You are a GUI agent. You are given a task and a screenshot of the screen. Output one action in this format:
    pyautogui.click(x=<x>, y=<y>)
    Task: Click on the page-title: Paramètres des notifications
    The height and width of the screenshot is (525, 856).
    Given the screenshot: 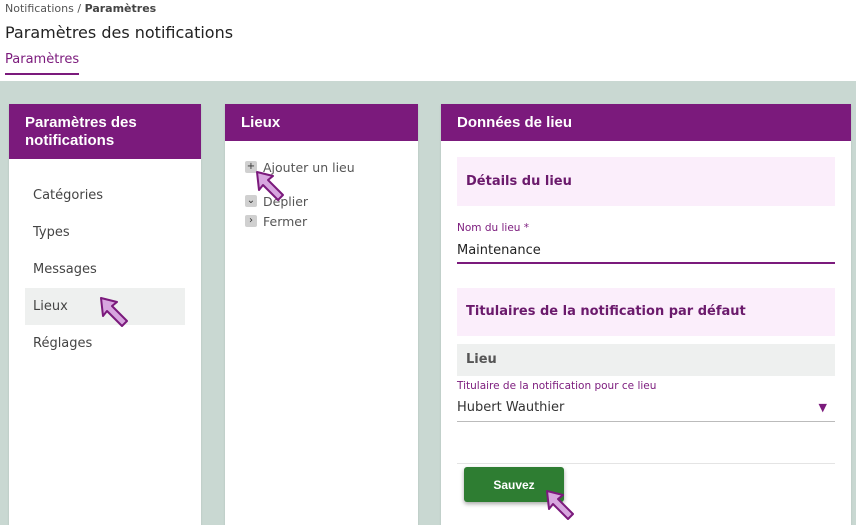 What is the action you would take?
    pyautogui.click(x=119, y=32)
    